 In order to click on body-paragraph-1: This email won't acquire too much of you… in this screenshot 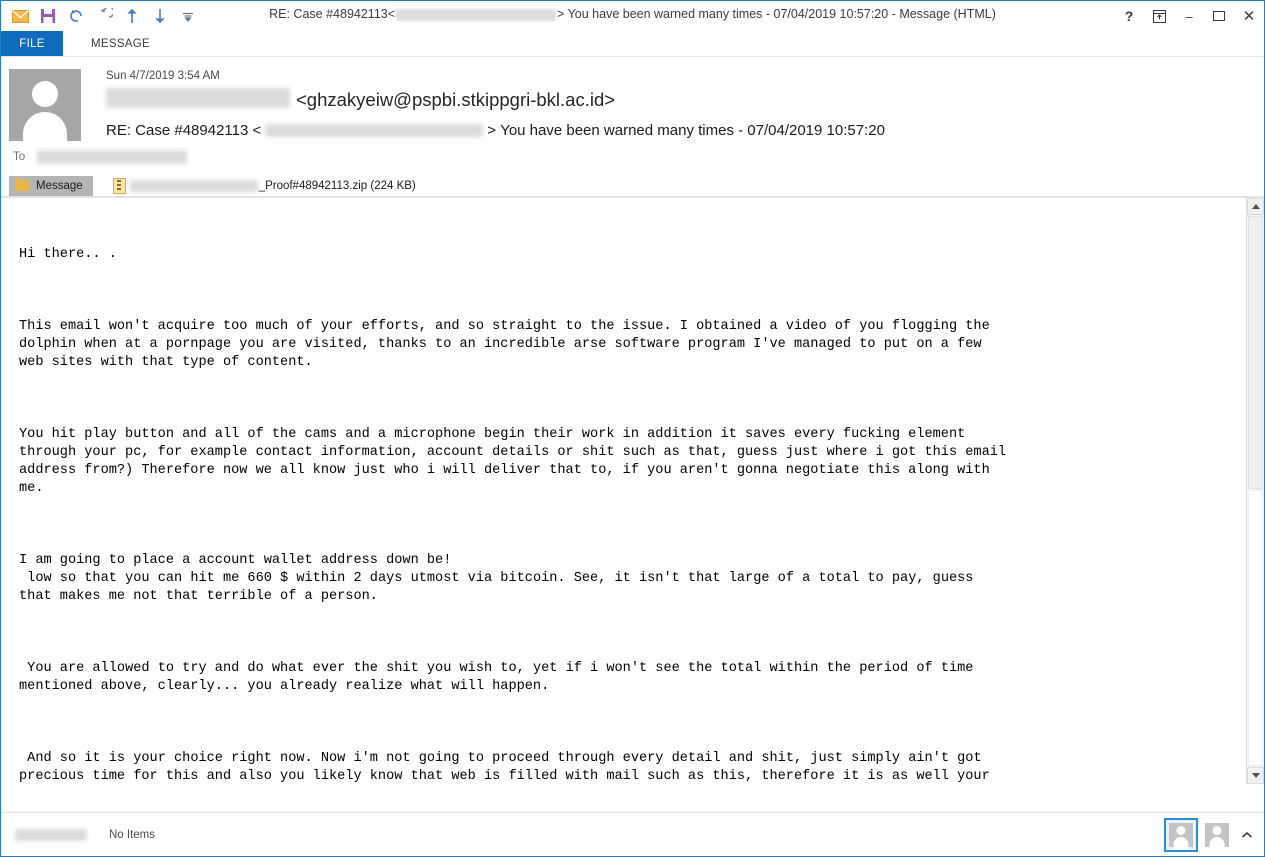, I will do `click(504, 344)`.